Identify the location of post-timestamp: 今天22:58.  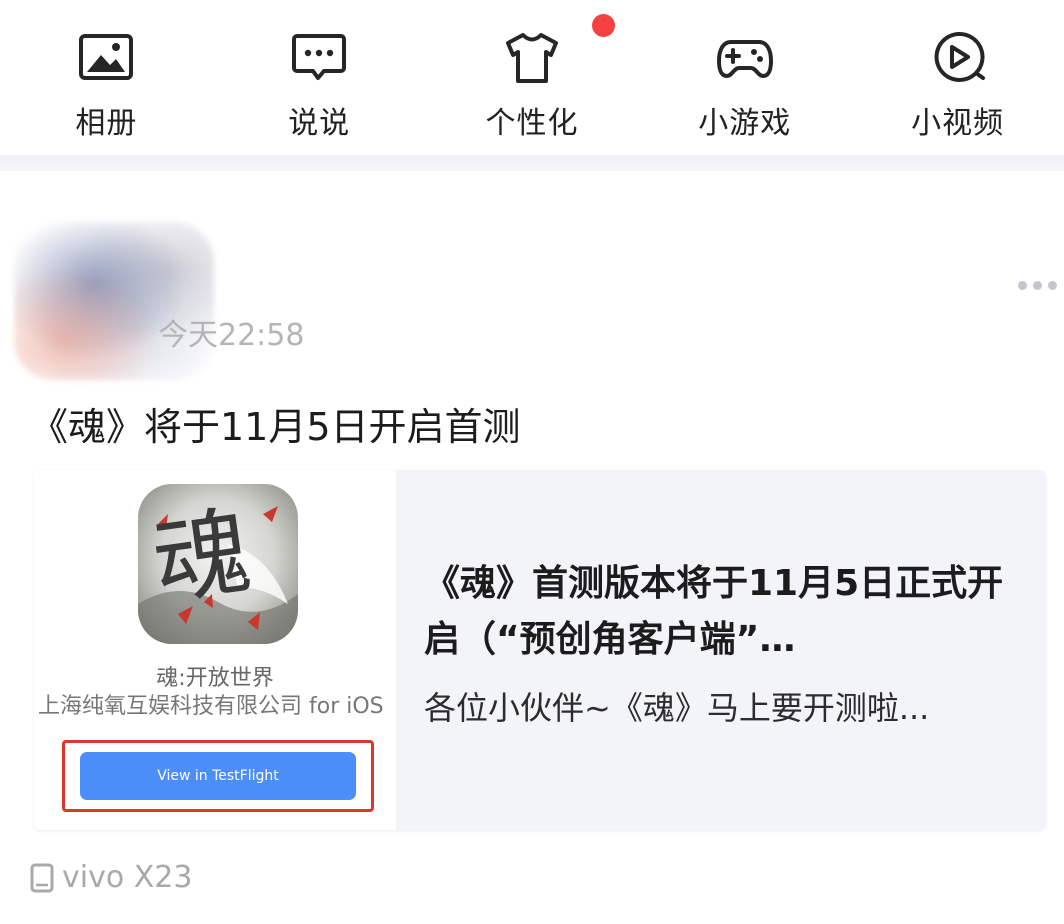
(231, 335).